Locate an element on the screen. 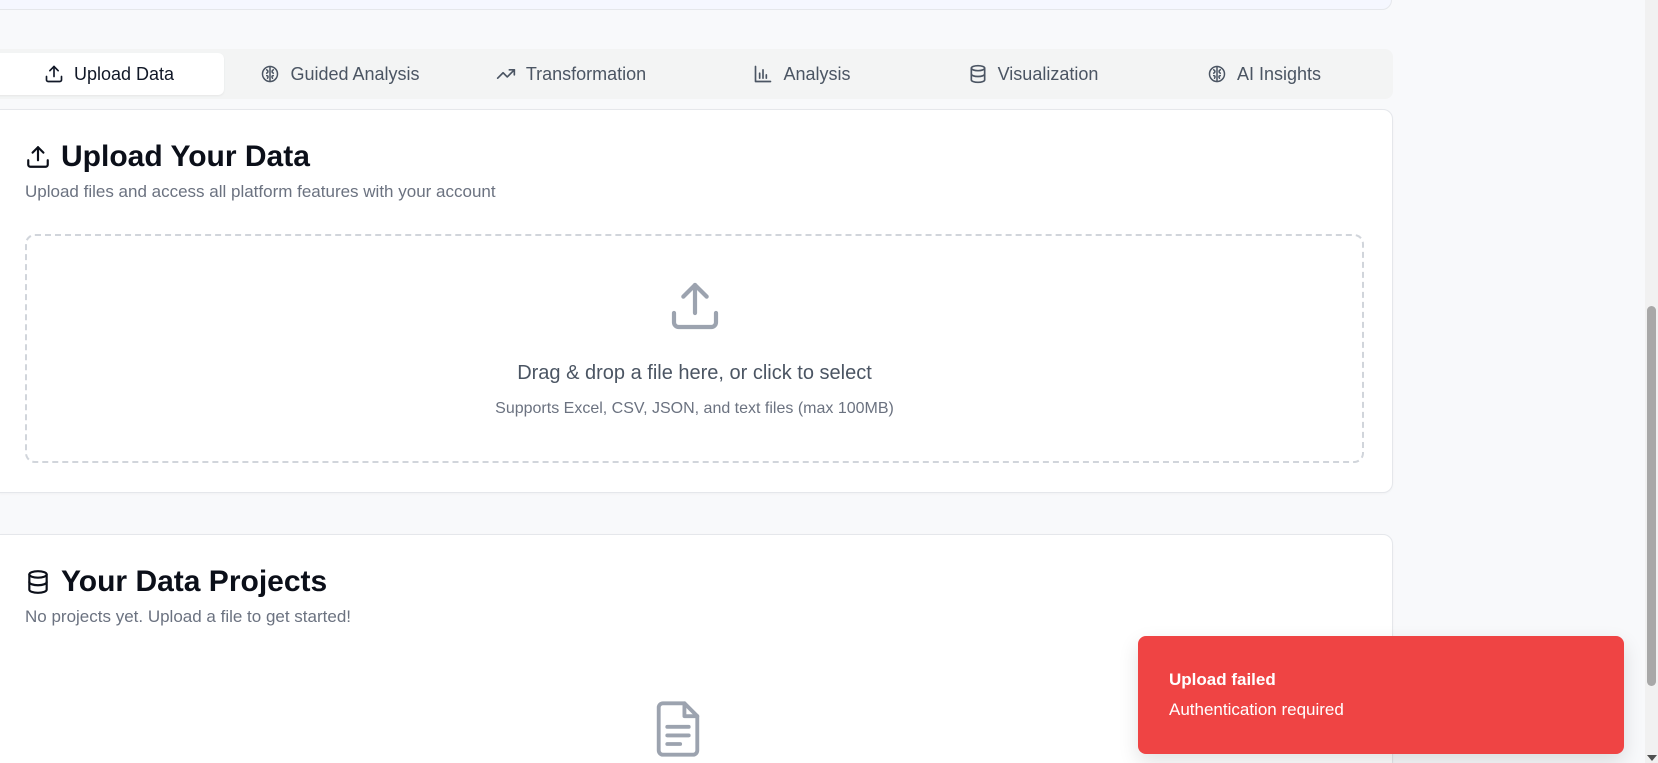  tab-guided-analysis: Guided Analysis is located at coordinates (340, 74).